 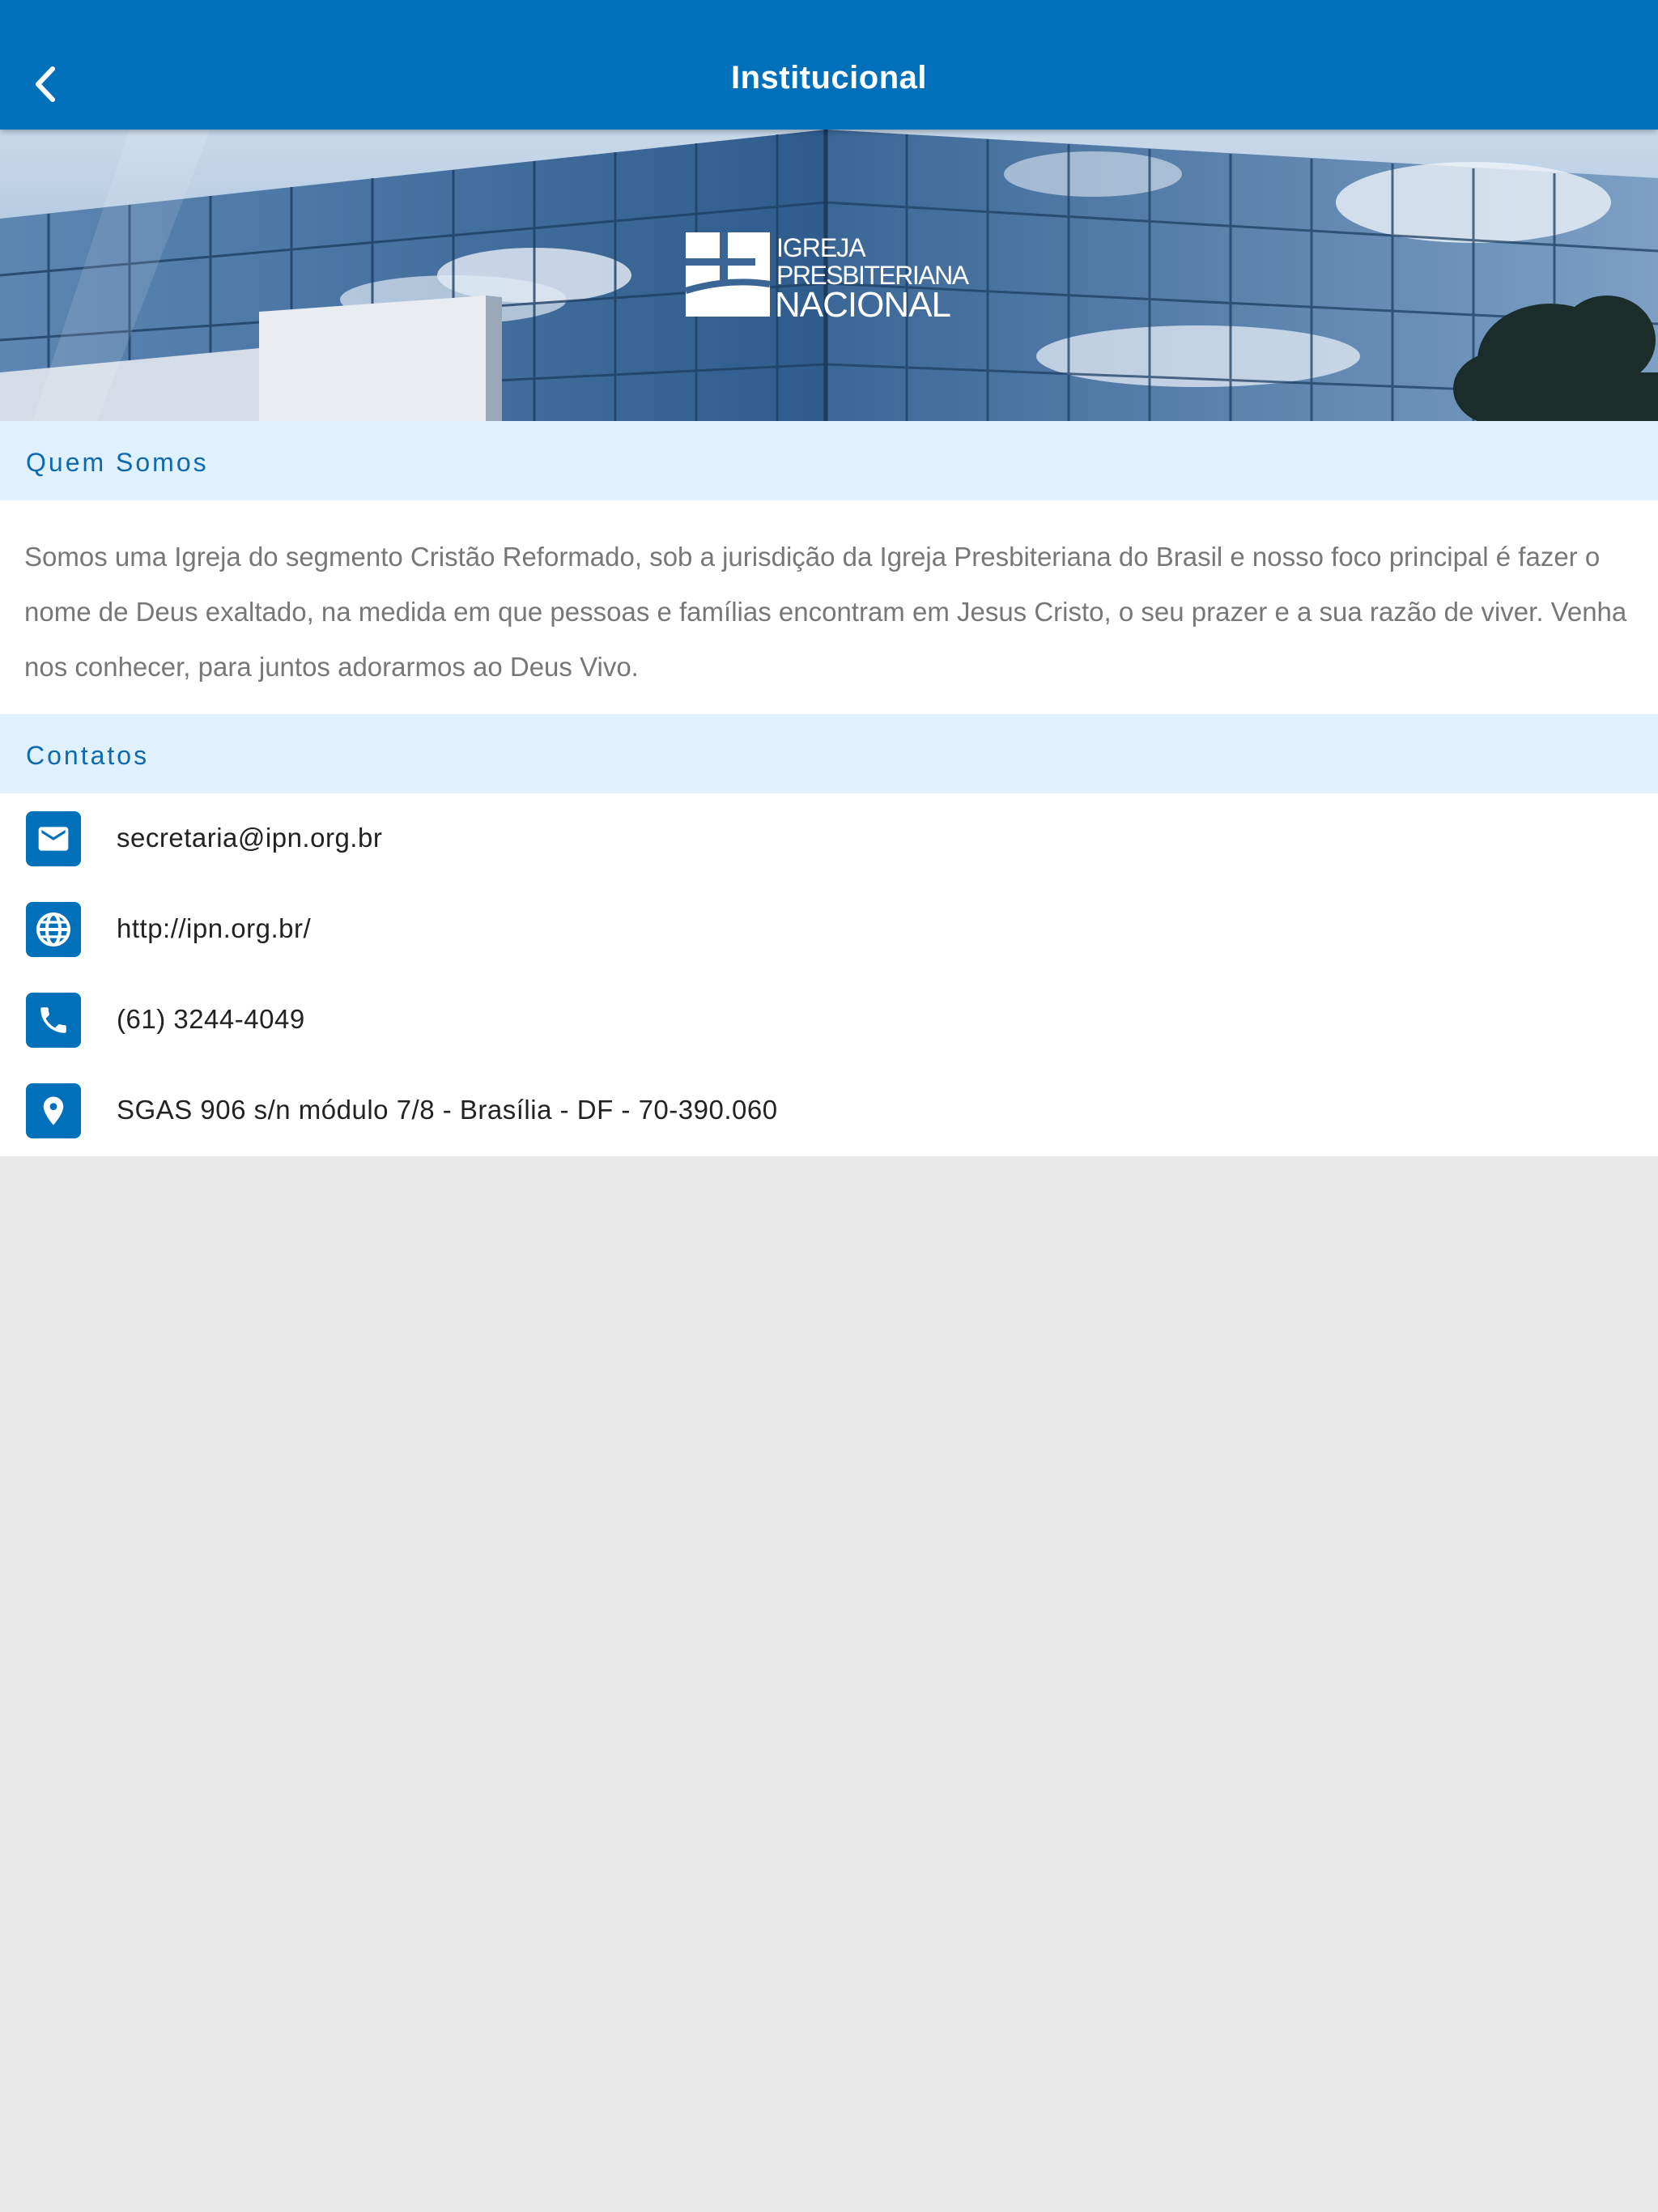 I want to click on contact-email-text: secretaria@ipn.org.br, so click(x=250, y=838).